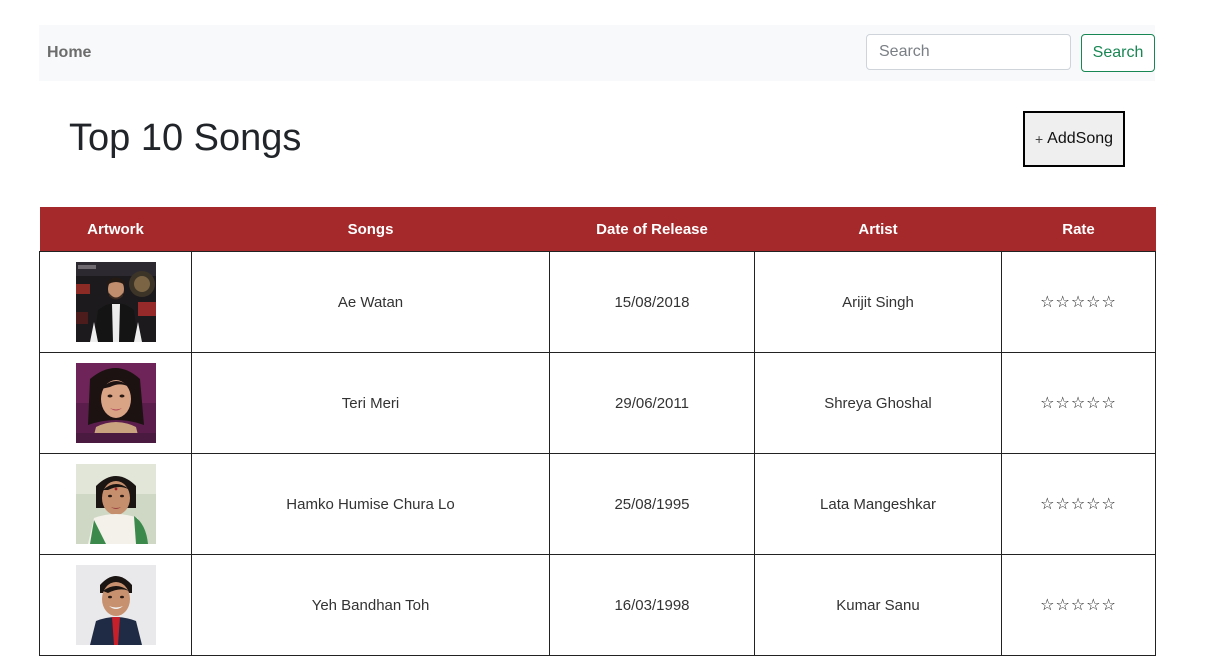 The height and width of the screenshot is (656, 1221). I want to click on table-row: Ae Watan 15/08/2018 Arijit Singh ☆☆☆☆☆, so click(597, 302).